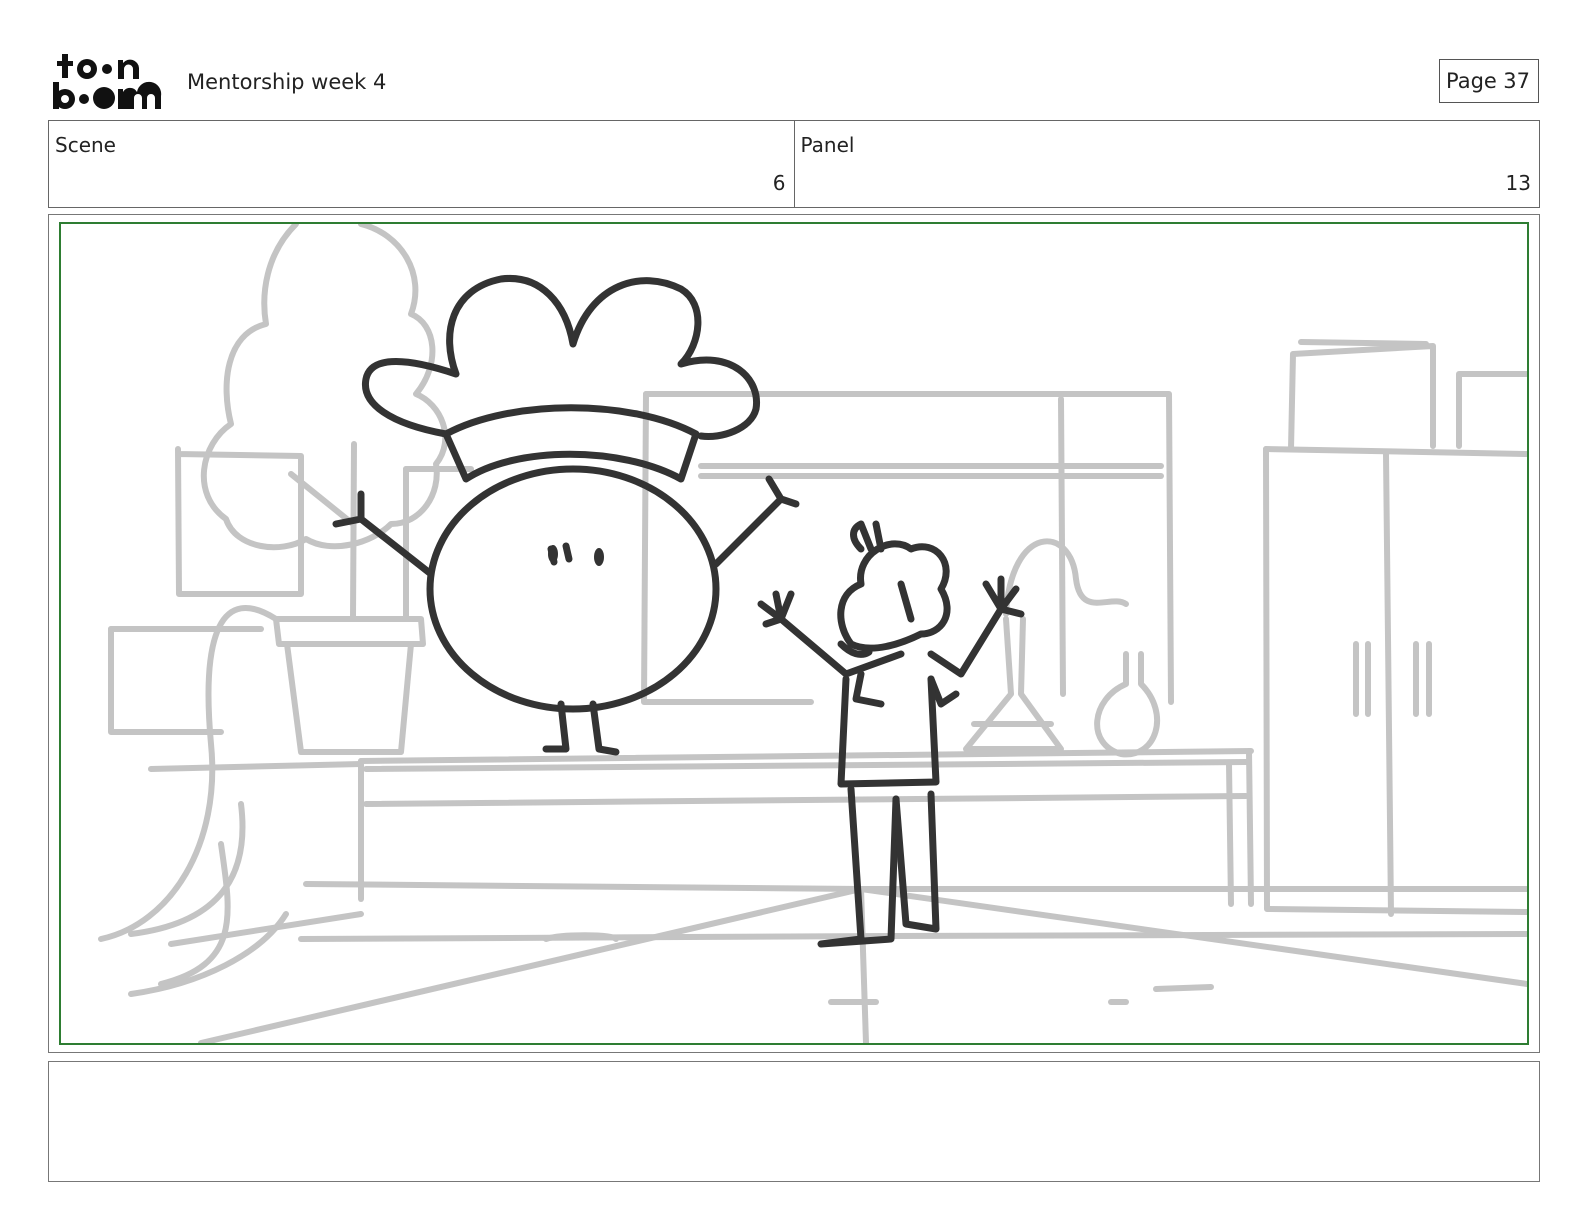  I want to click on scene-cell: Scene 6, so click(421, 164).